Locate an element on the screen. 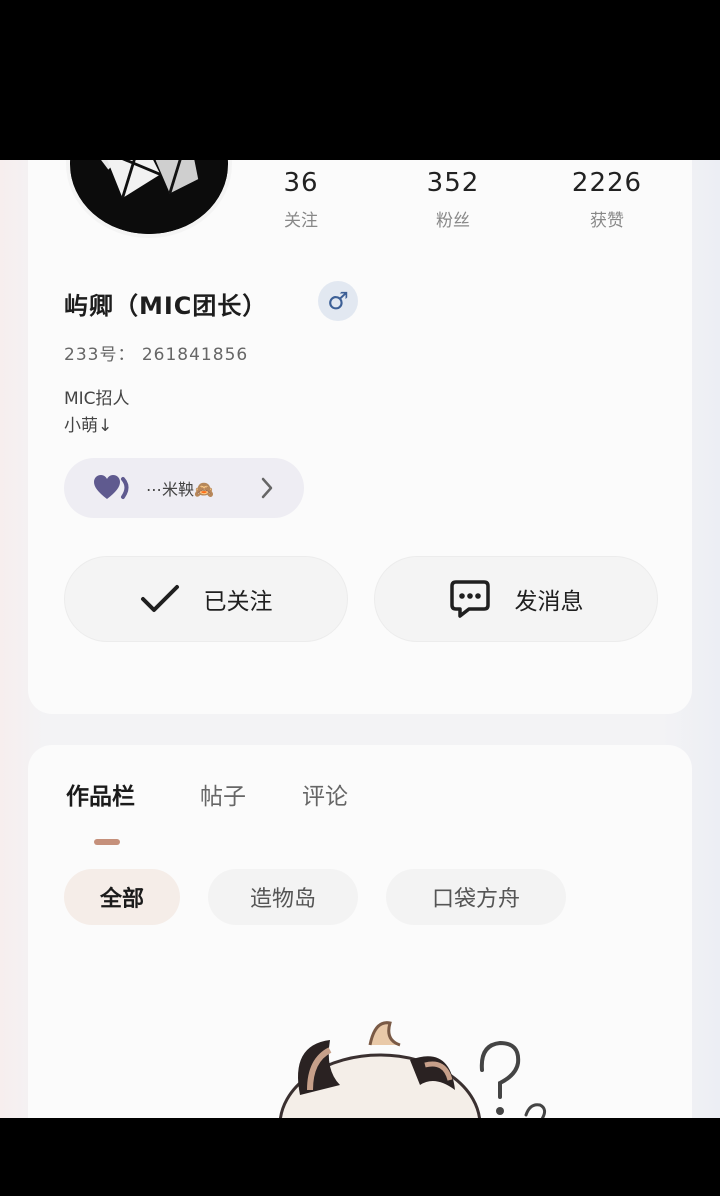 This screenshot has width=720, height=1196. top-black-bar is located at coordinates (360, 80).